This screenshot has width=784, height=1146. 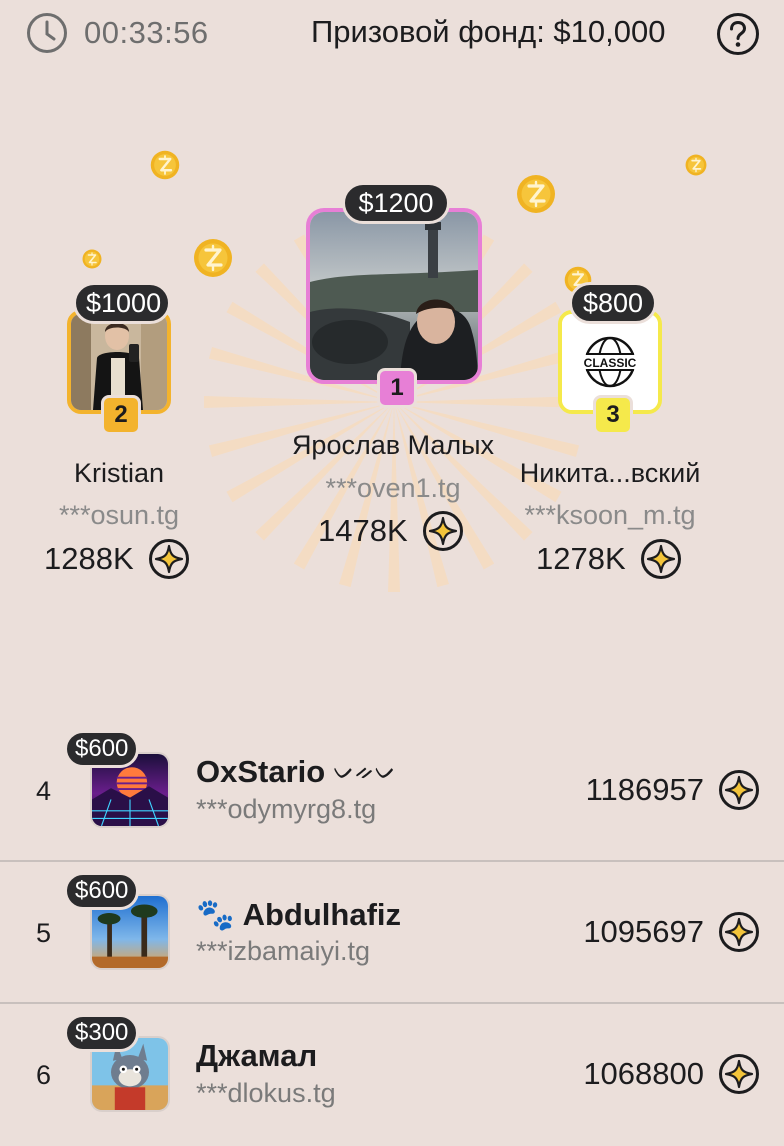 I want to click on clock-icon, so click(x=47, y=33).